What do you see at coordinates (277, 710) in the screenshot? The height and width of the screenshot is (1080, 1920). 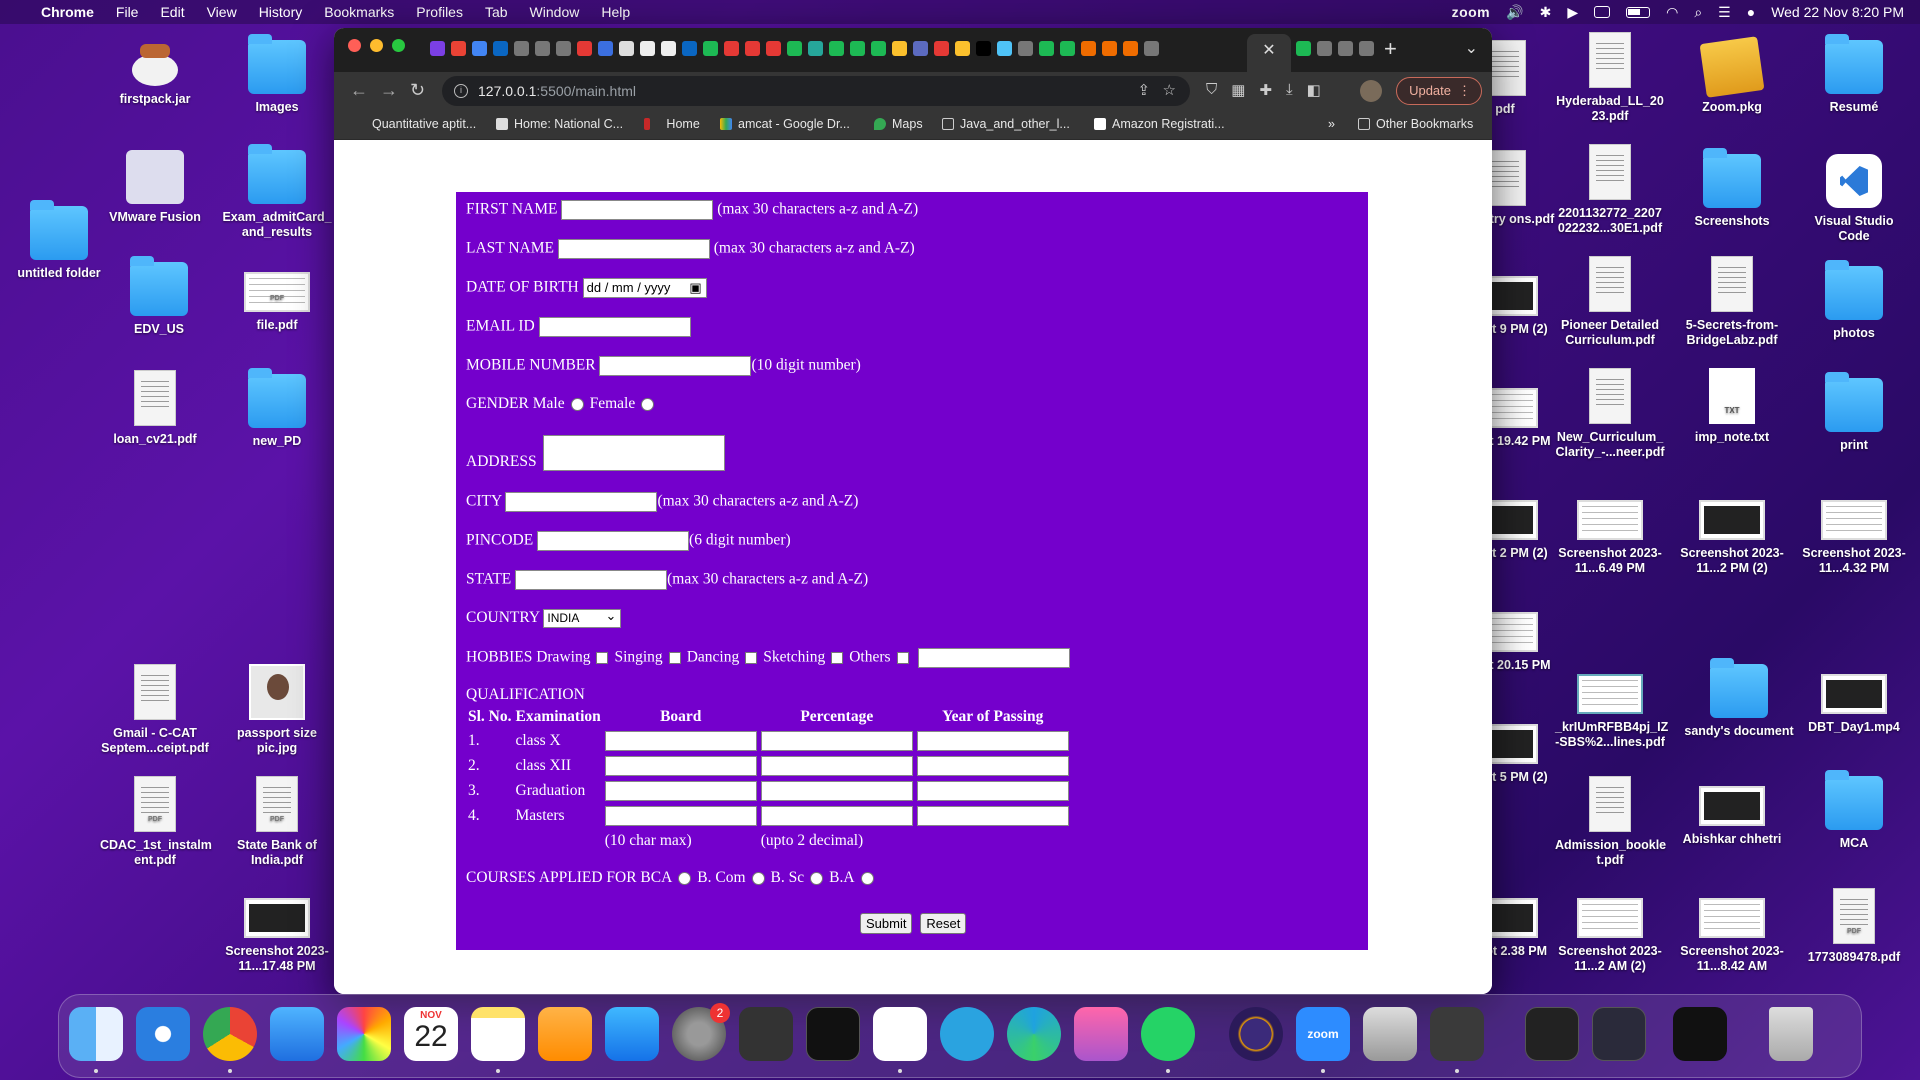 I see `desktop-item: passport size pic.jpg` at bounding box center [277, 710].